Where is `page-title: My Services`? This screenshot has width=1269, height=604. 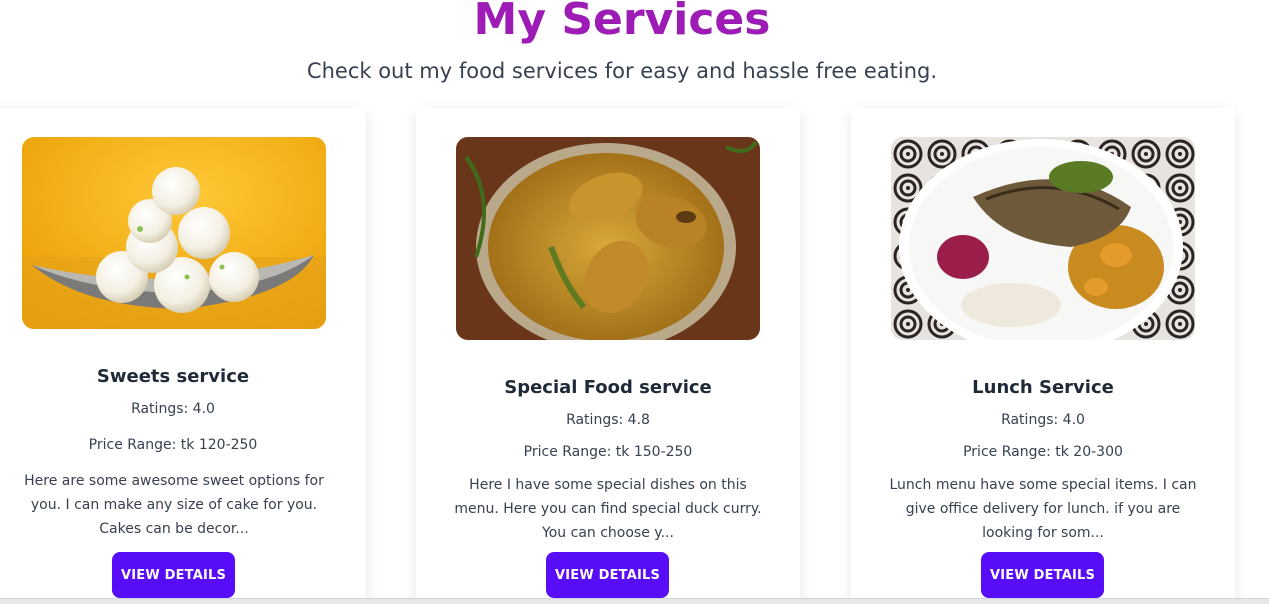
page-title: My Services is located at coordinates (622, 22).